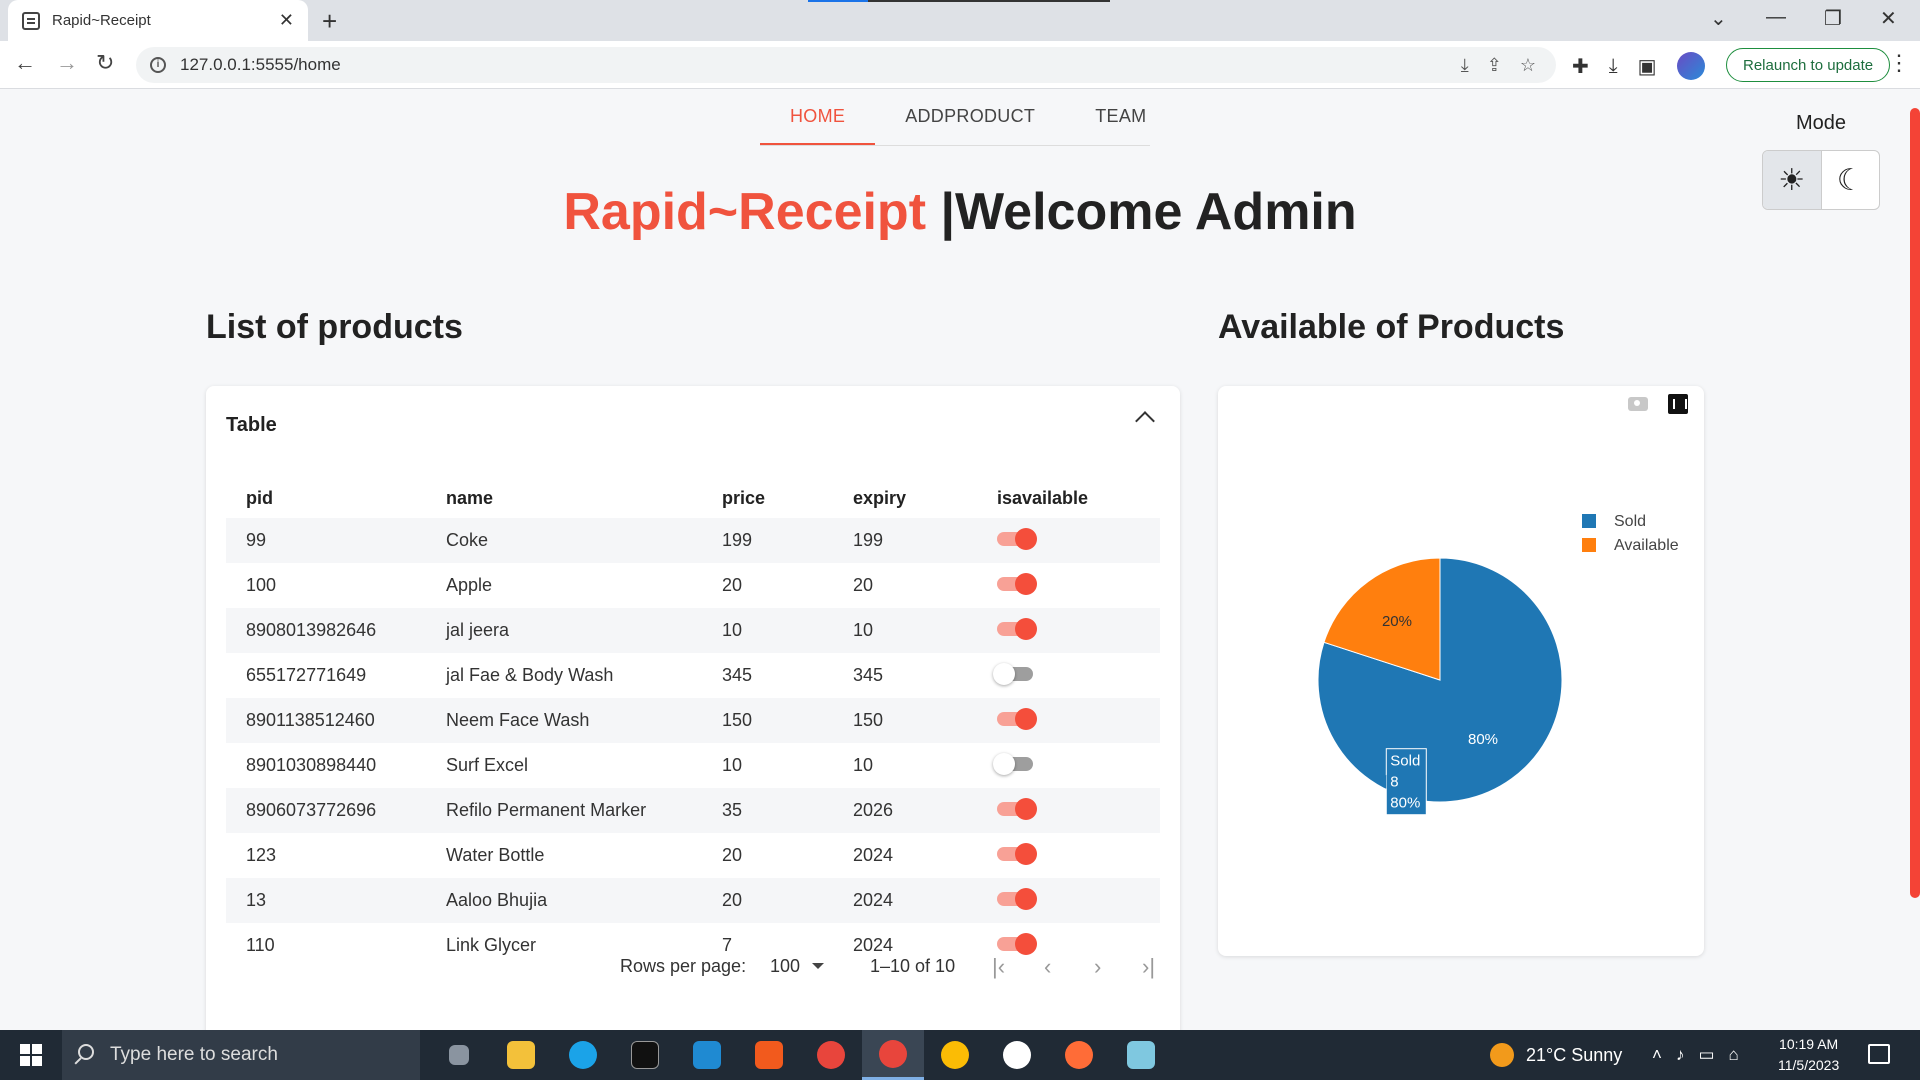  I want to click on menu-kebab-icon: ⋮, so click(1899, 63).